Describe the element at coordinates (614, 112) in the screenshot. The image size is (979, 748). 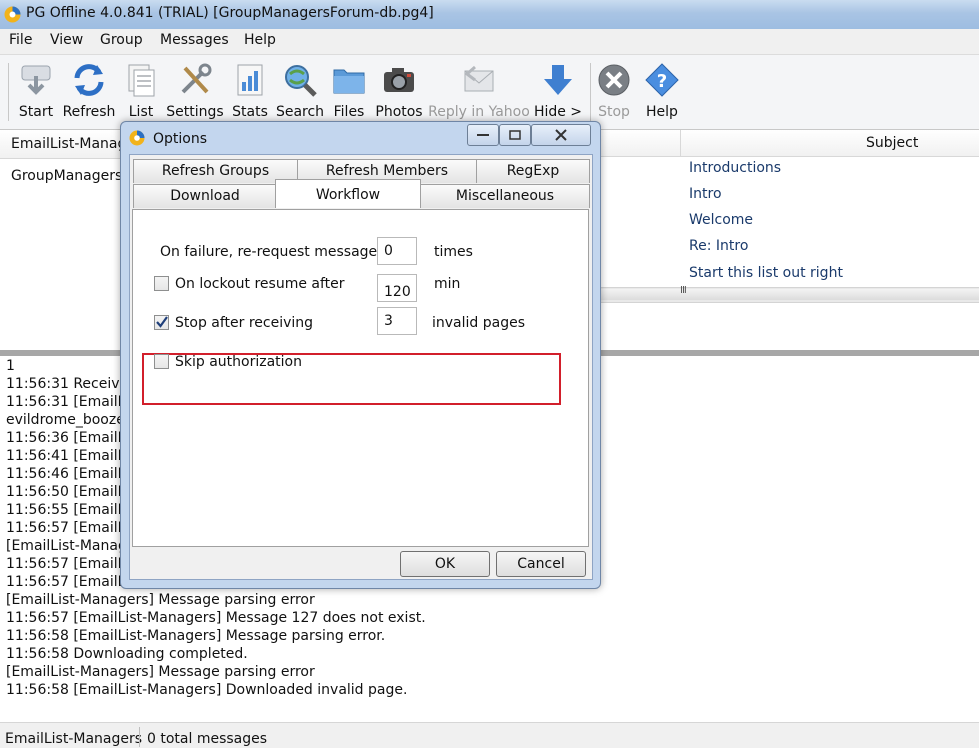
I see `stop-label: Stop` at that location.